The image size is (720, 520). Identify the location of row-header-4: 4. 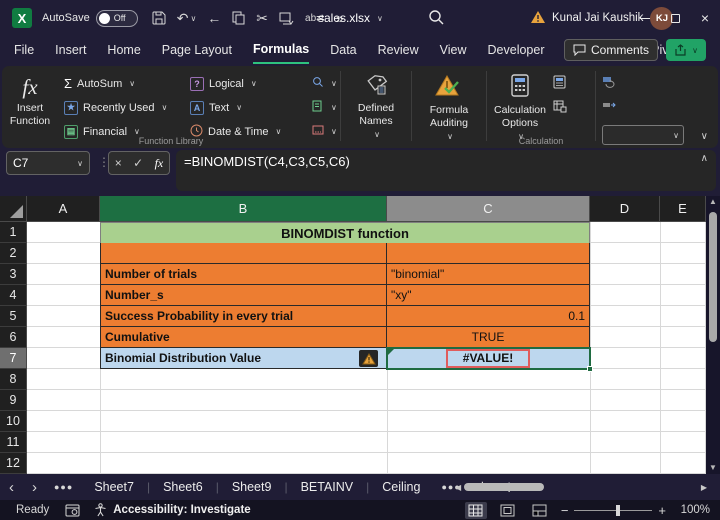
(13, 295).